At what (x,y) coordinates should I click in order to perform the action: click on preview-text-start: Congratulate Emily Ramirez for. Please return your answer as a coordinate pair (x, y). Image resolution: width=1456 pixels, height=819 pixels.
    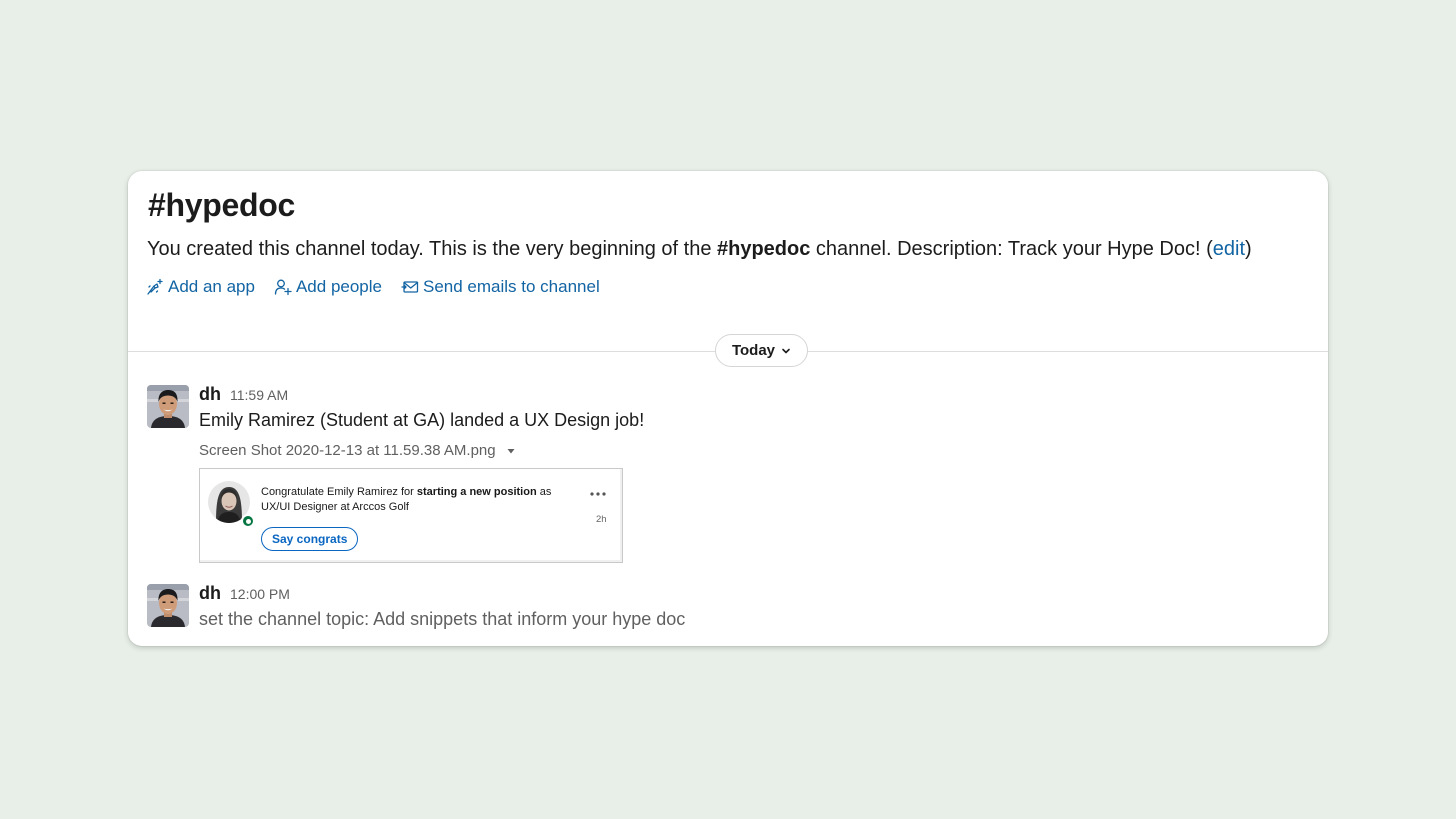
    Looking at the image, I should click on (339, 492).